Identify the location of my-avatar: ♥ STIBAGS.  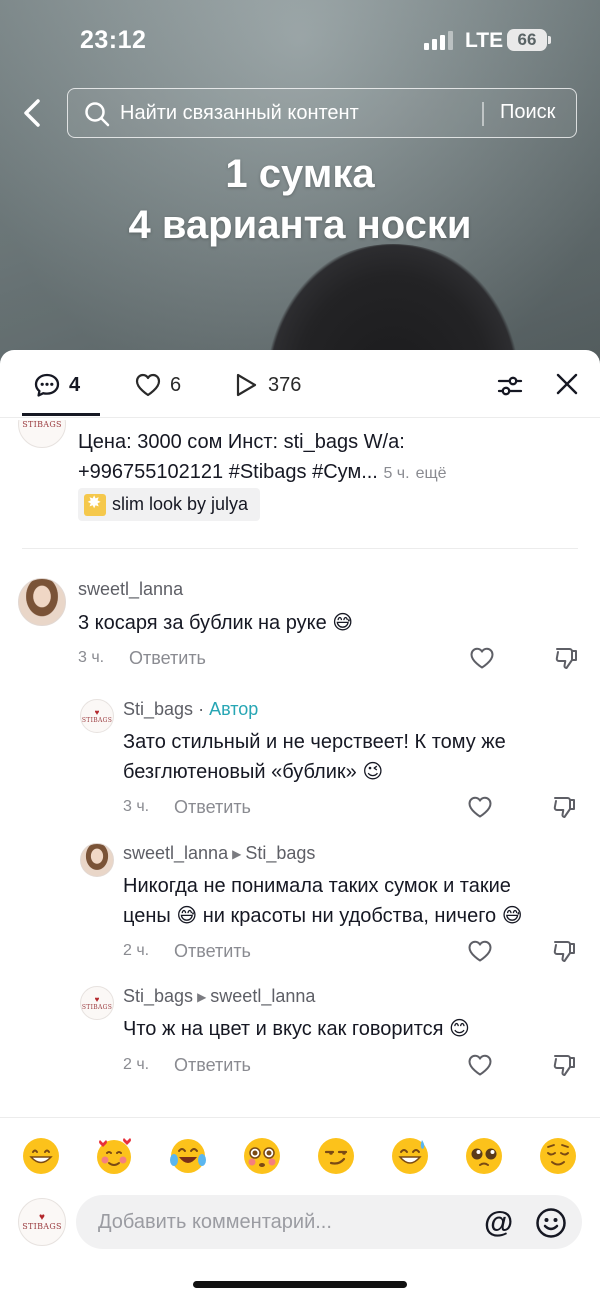
(42, 1222).